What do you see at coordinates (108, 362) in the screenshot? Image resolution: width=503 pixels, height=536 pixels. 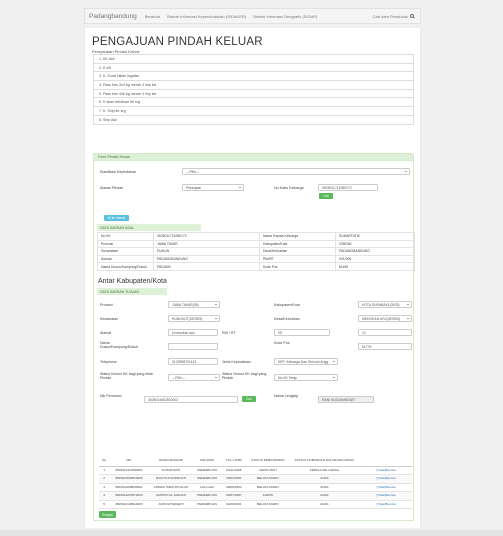 I see `telepon-label: Telephone` at bounding box center [108, 362].